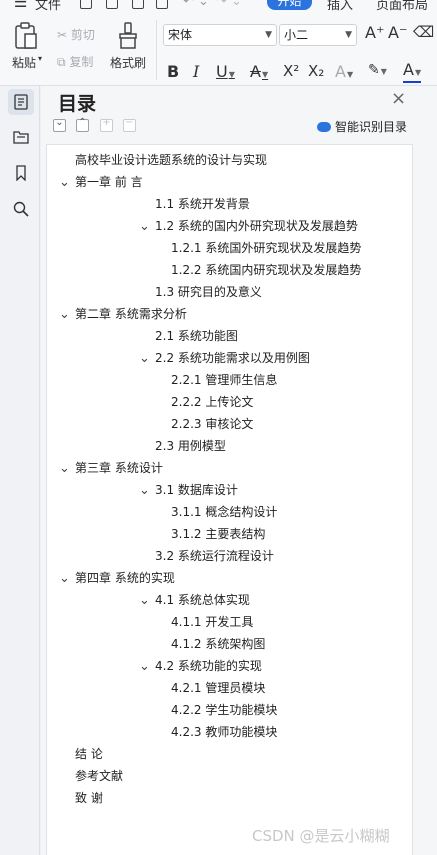  Describe the element at coordinates (248, 226) in the screenshot. I see `toc-item: ⌄ 1.2 系统的国内外研究现状及发展趋势` at that location.